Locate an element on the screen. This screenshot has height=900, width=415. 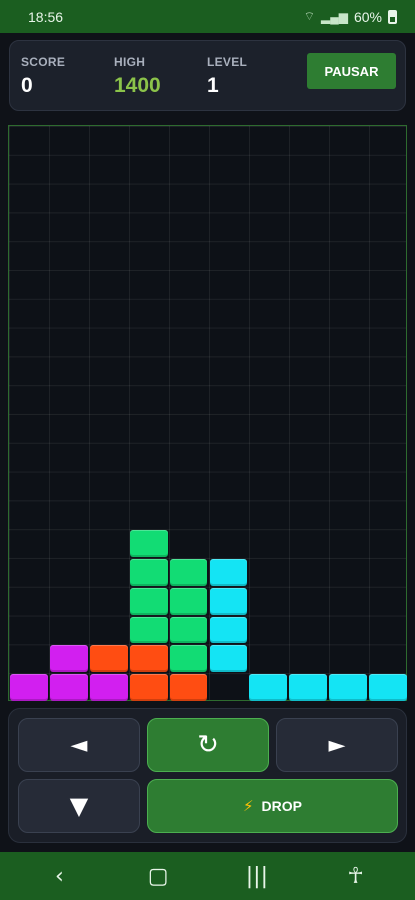
soft-drop-button: ▼ is located at coordinates (79, 806).